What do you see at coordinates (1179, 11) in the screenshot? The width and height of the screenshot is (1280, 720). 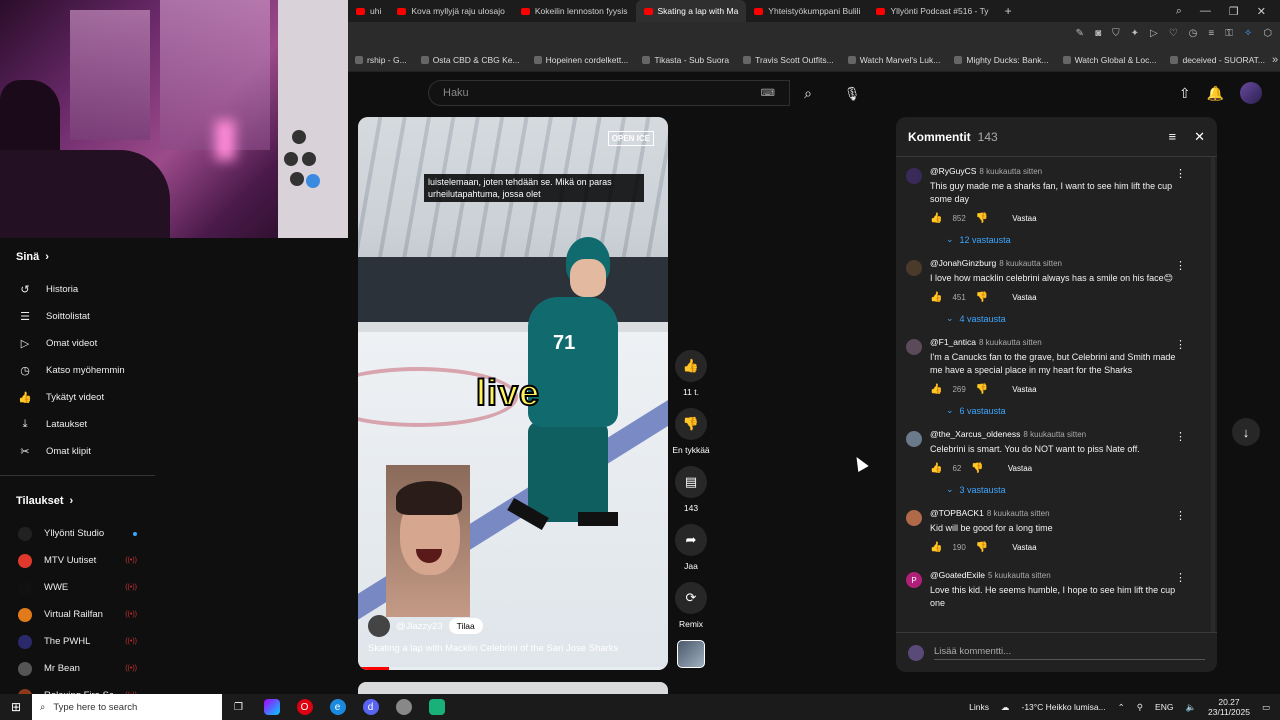 I see `search-tabs-icon: ⌕` at bounding box center [1179, 11].